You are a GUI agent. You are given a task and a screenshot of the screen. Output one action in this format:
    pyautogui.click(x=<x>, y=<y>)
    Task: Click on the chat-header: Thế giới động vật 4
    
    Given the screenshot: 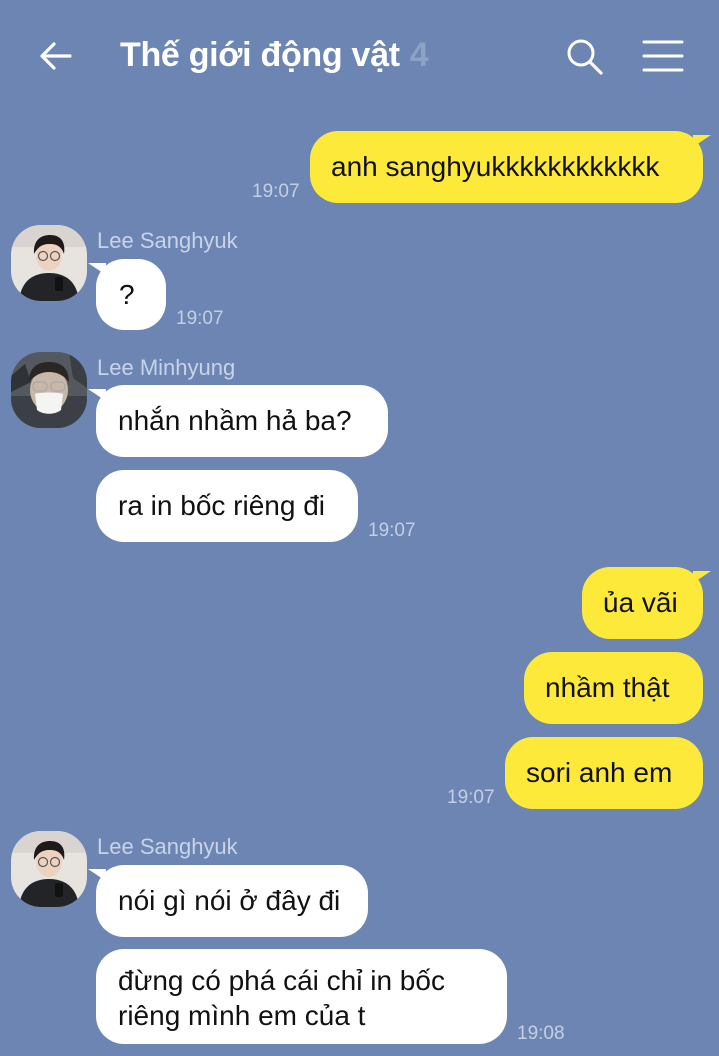 What is the action you would take?
    pyautogui.click(x=359, y=56)
    